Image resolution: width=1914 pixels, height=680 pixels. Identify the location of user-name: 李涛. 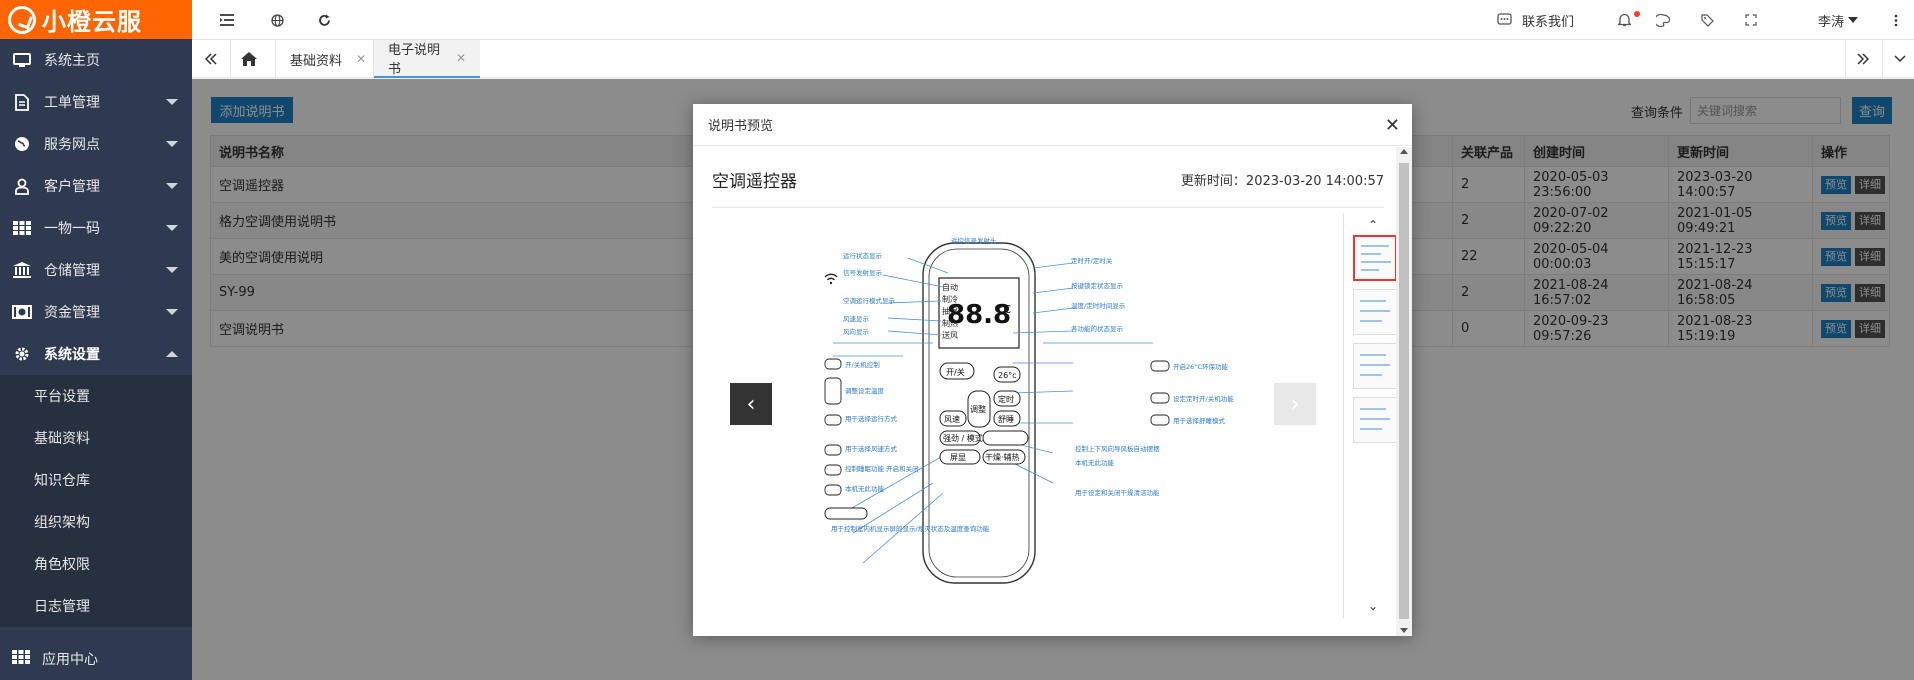
(1831, 20).